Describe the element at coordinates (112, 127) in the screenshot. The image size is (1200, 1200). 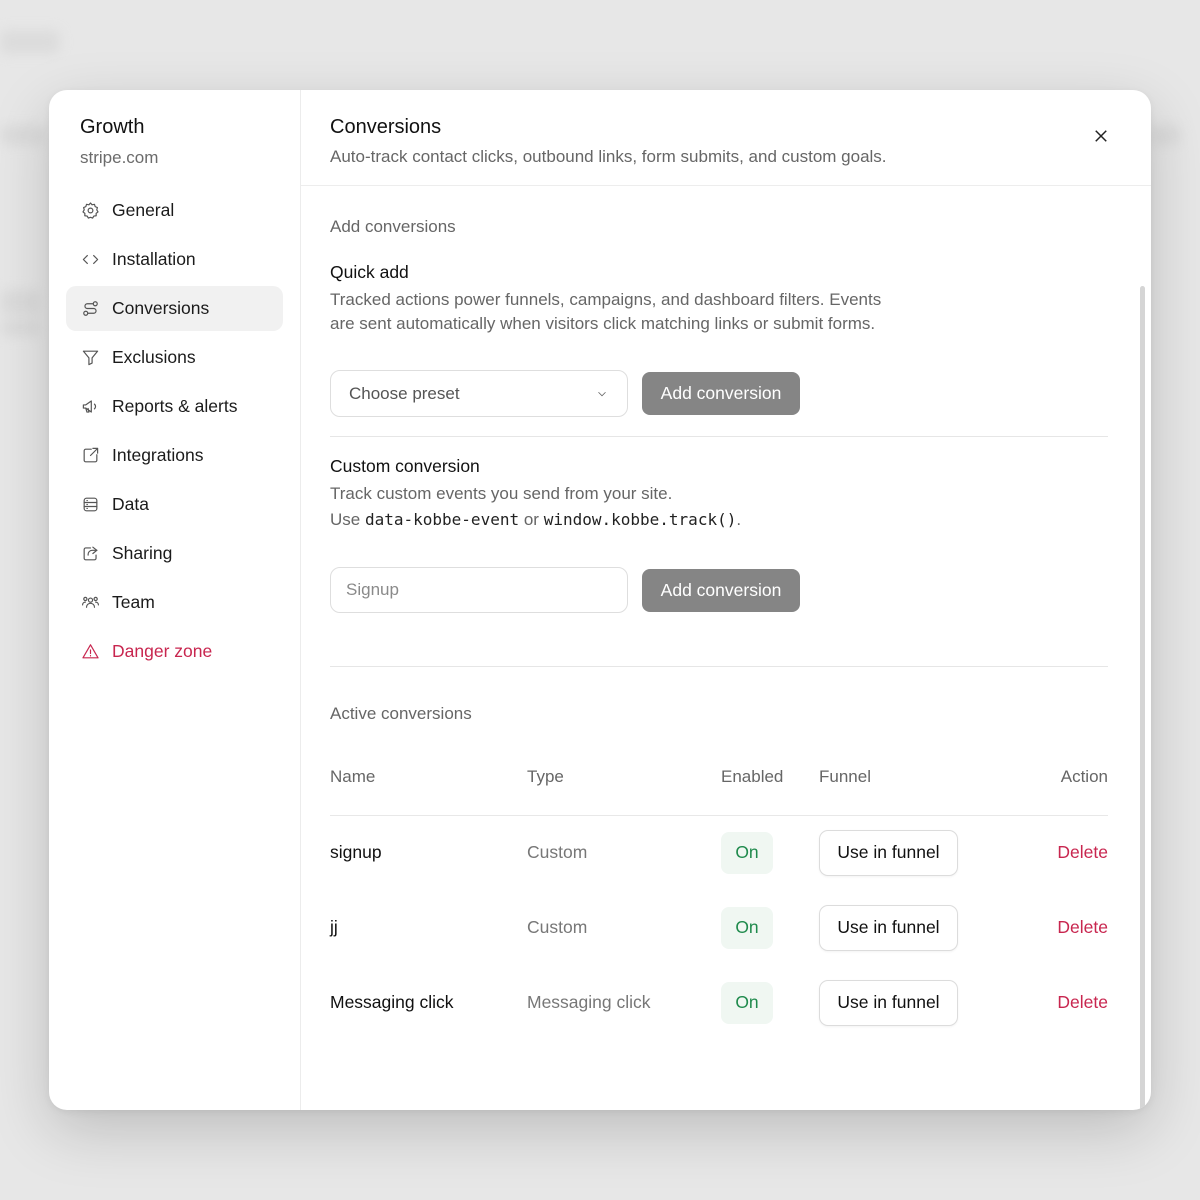
I see `site-name: Growth` at that location.